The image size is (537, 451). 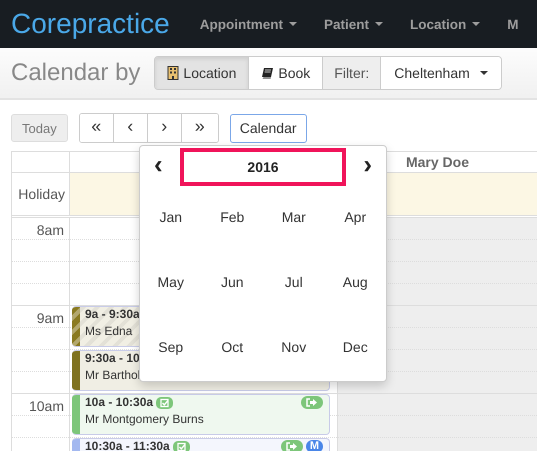 What do you see at coordinates (112, 314) in the screenshot?
I see `appointment-time: 9a - 9:30a` at bounding box center [112, 314].